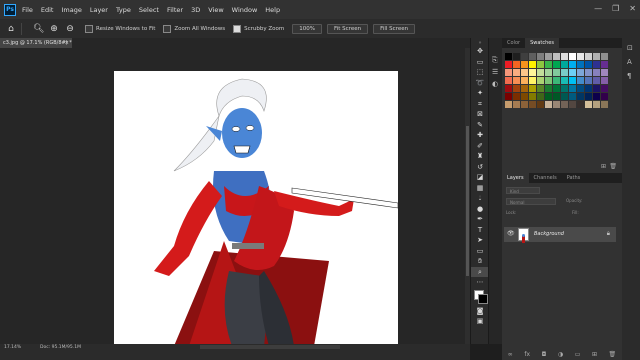 The image size is (640, 360). Describe the element at coordinates (347, 28) in the screenshot. I see `fit-screen-button: Fit Screen` at that location.